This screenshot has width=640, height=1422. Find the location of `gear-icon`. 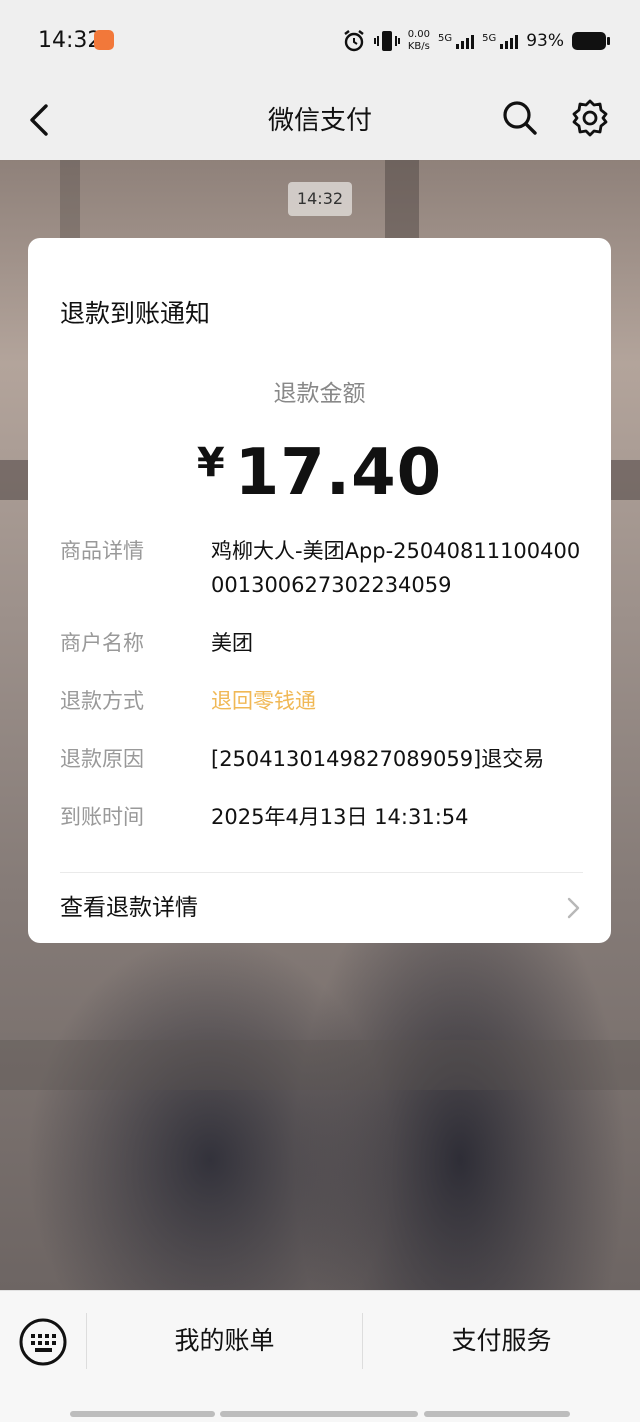

gear-icon is located at coordinates (590, 118).